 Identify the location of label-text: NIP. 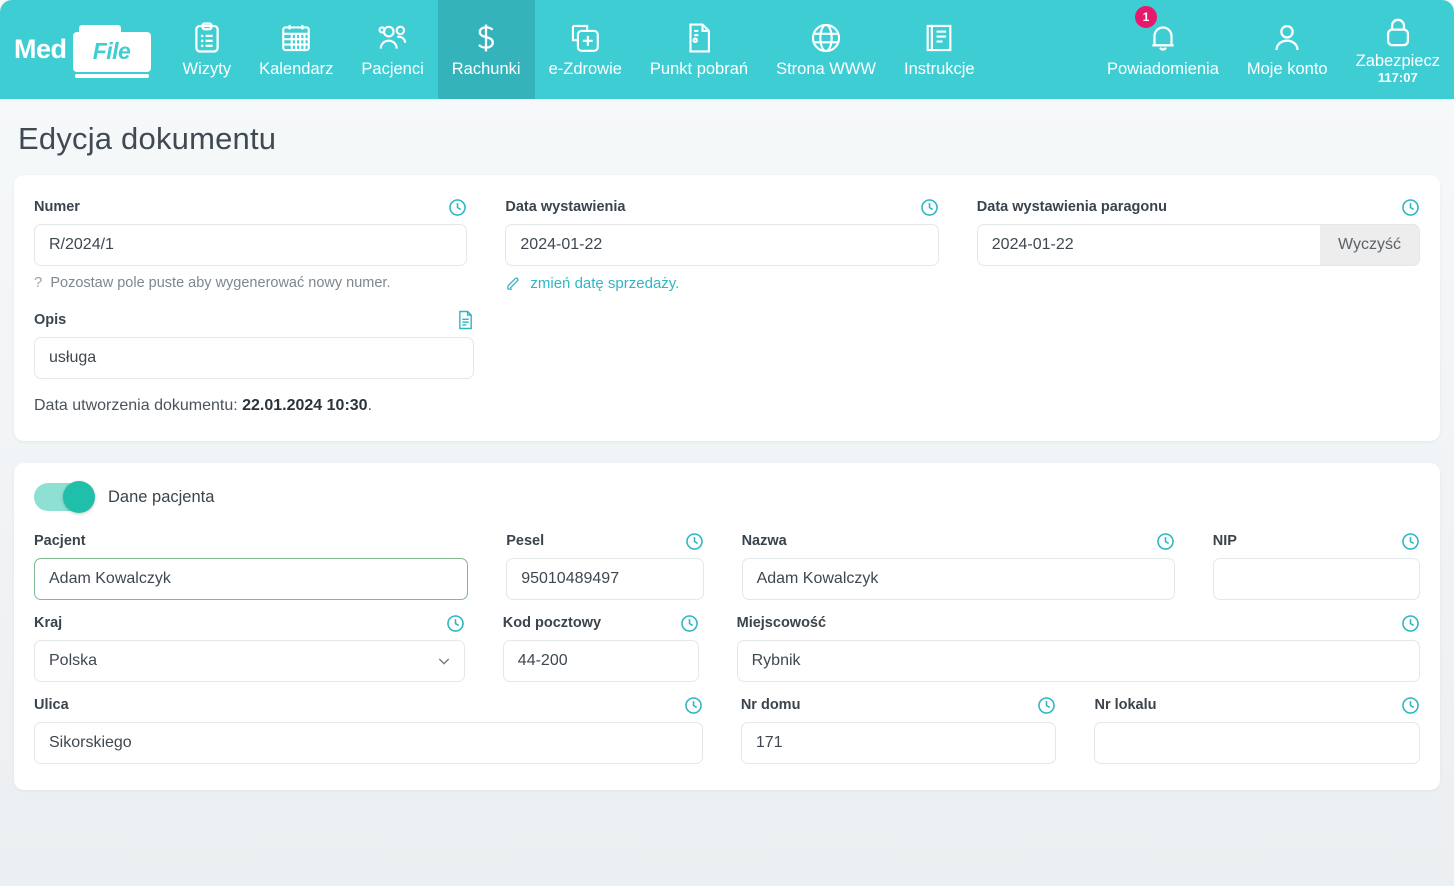
(1224, 541).